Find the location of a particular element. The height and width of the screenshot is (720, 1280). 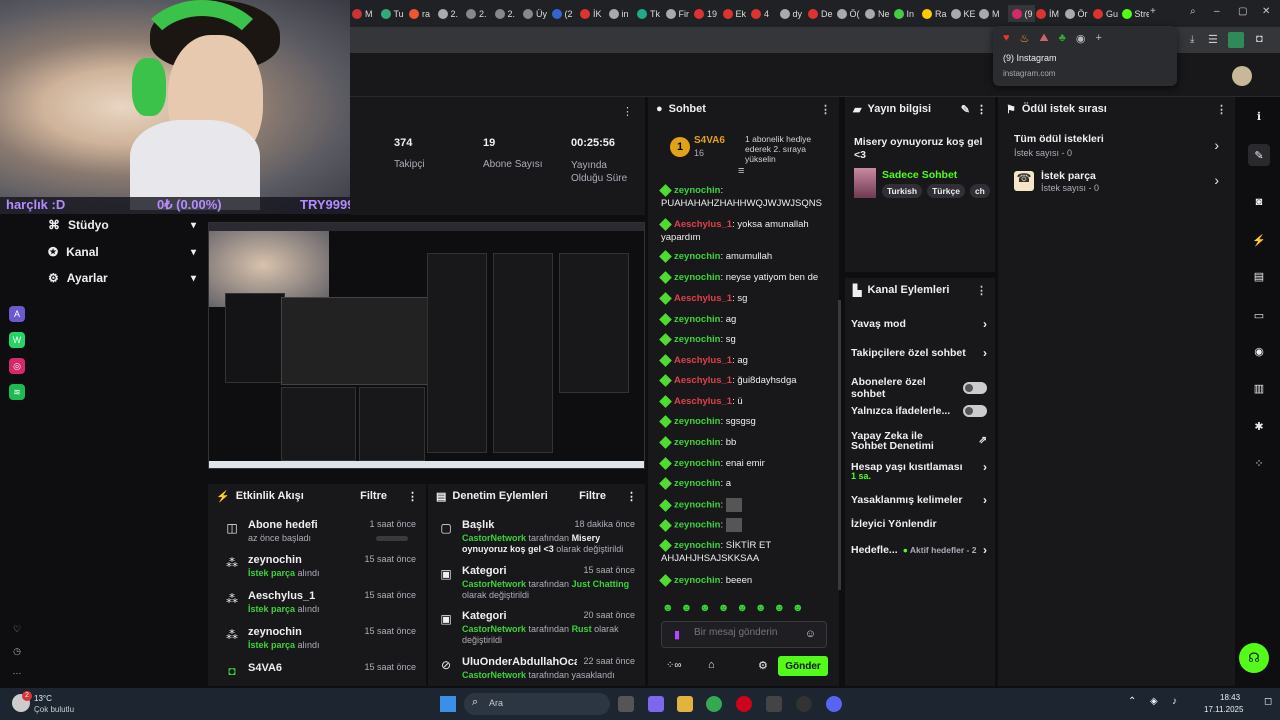

discord-icon is located at coordinates (834, 704).